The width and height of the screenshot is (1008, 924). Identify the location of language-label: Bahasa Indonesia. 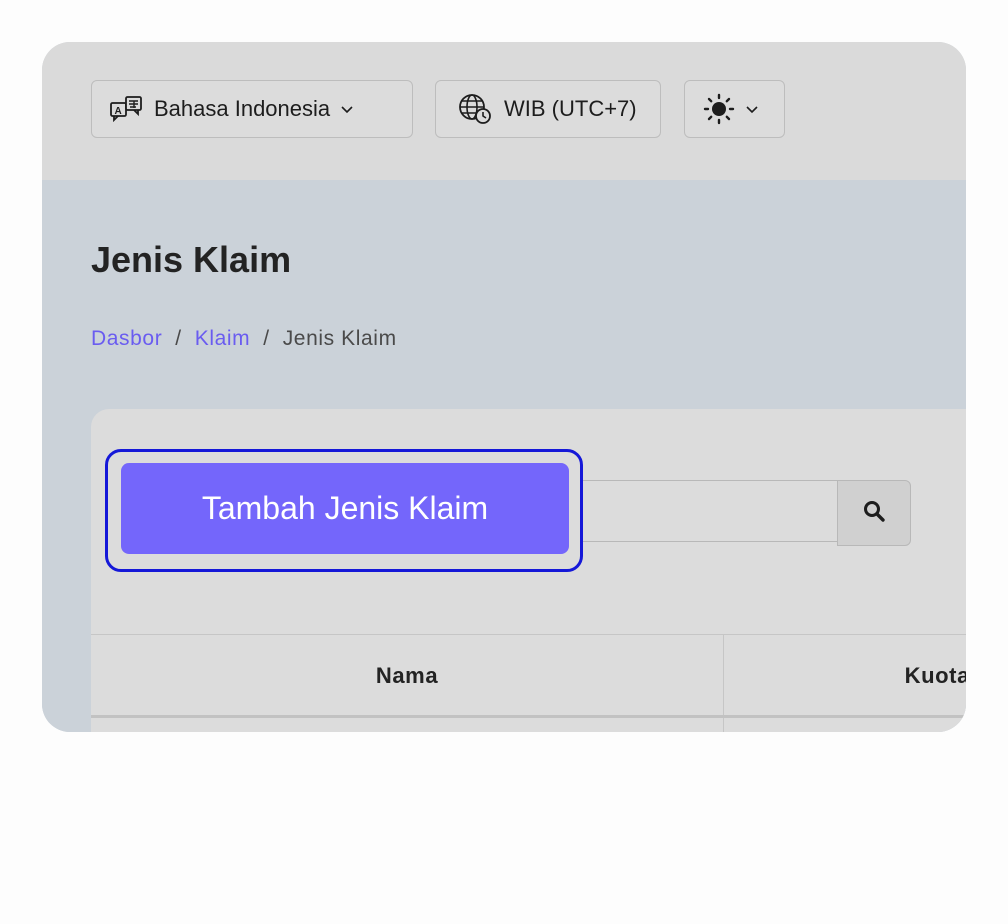
(242, 108).